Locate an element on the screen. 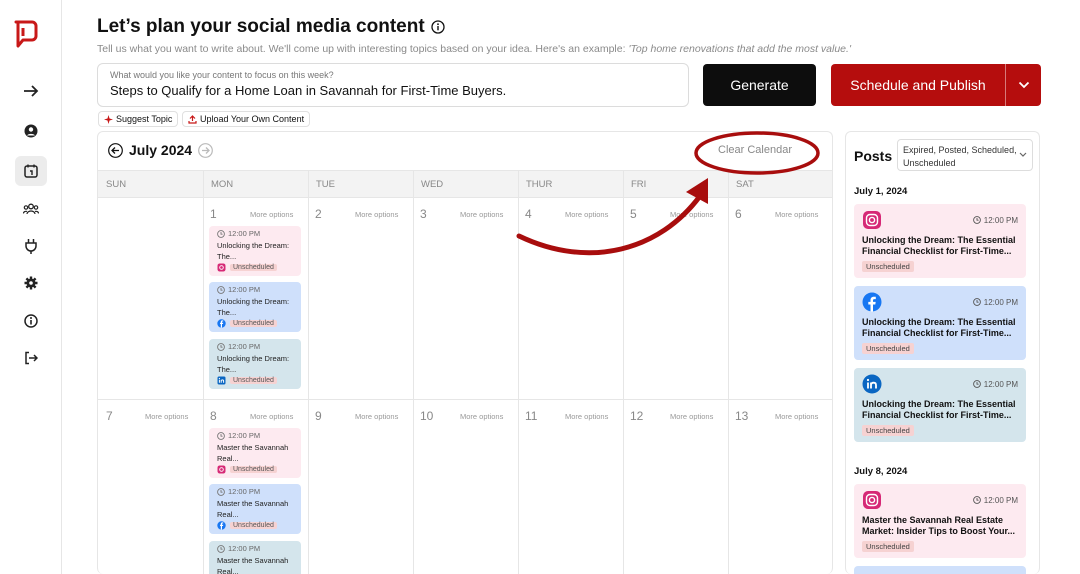  app-logo-icon is located at coordinates (26, 34).